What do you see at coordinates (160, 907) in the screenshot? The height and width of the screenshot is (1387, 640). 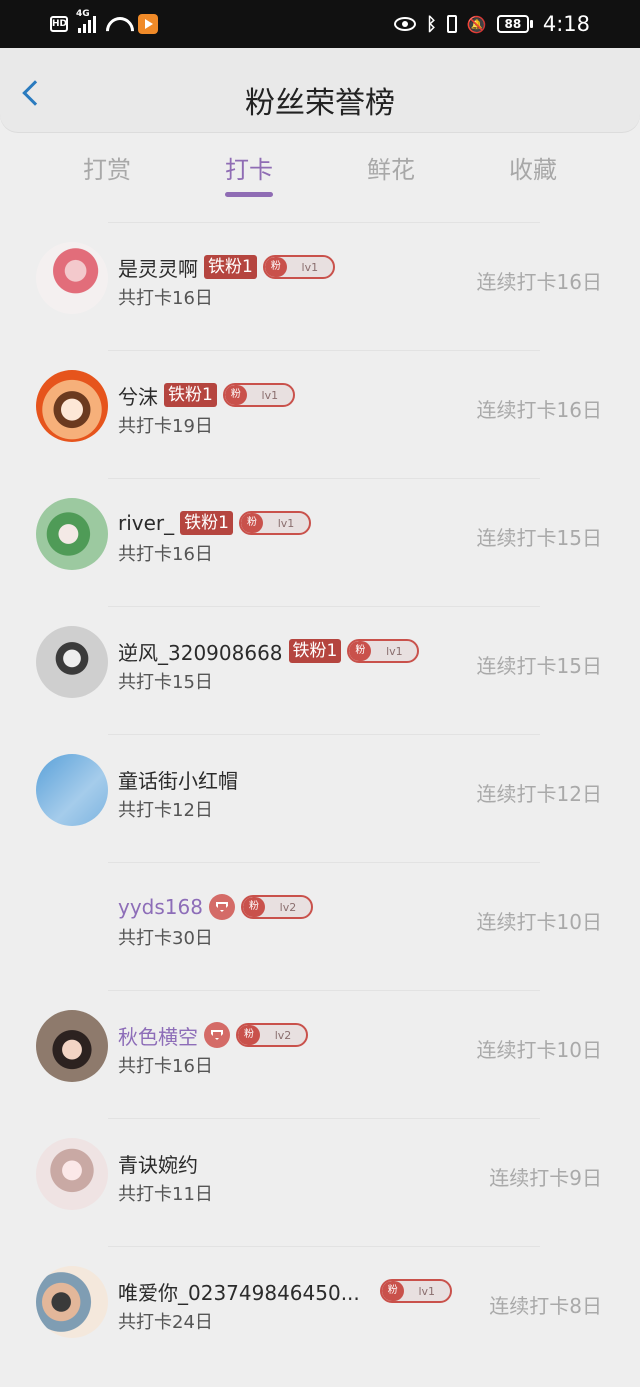 I see `username: yyds168` at bounding box center [160, 907].